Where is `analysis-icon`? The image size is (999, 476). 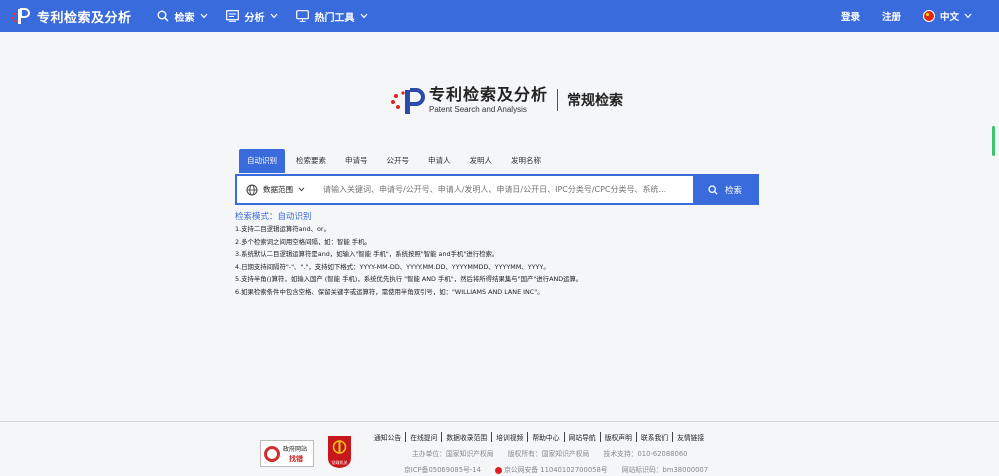 analysis-icon is located at coordinates (232, 16).